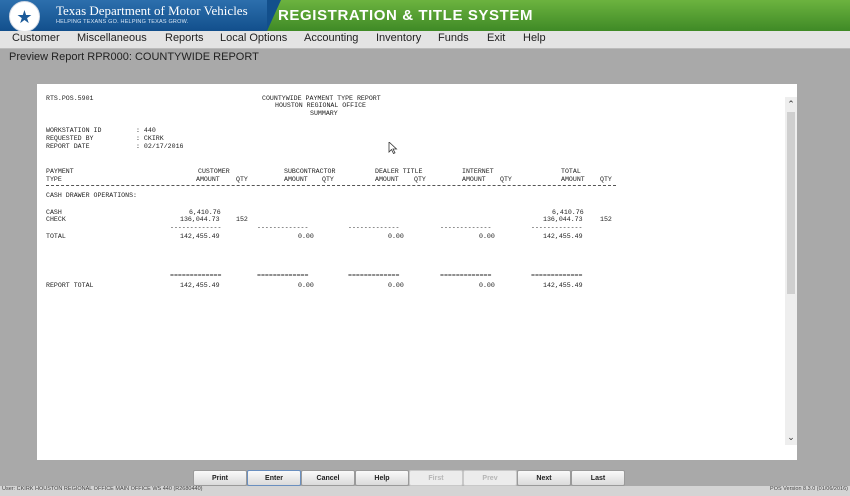  What do you see at coordinates (70, 138) in the screenshot?
I see `info-label: REQUESTED BY` at bounding box center [70, 138].